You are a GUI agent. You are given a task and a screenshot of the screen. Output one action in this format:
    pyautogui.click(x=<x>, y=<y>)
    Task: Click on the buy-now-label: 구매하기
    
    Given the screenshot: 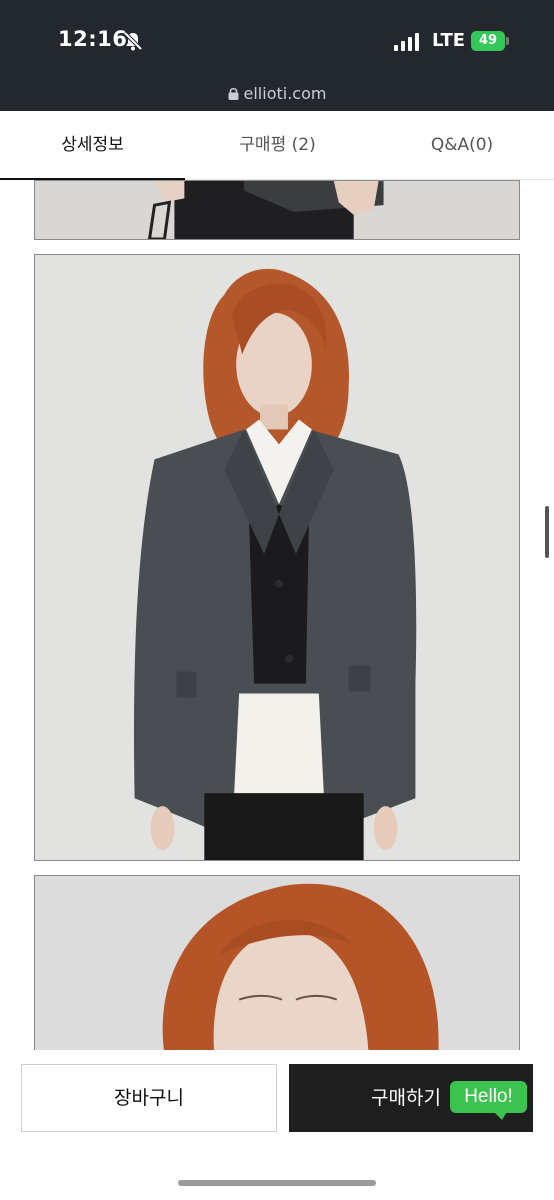 What is the action you would take?
    pyautogui.click(x=406, y=1098)
    